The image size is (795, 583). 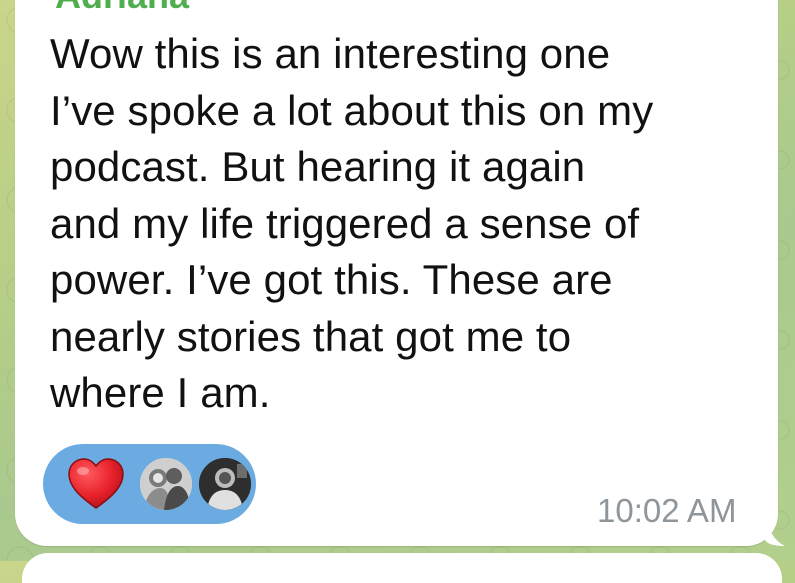 What do you see at coordinates (775, 528) in the screenshot?
I see `bubble-tail` at bounding box center [775, 528].